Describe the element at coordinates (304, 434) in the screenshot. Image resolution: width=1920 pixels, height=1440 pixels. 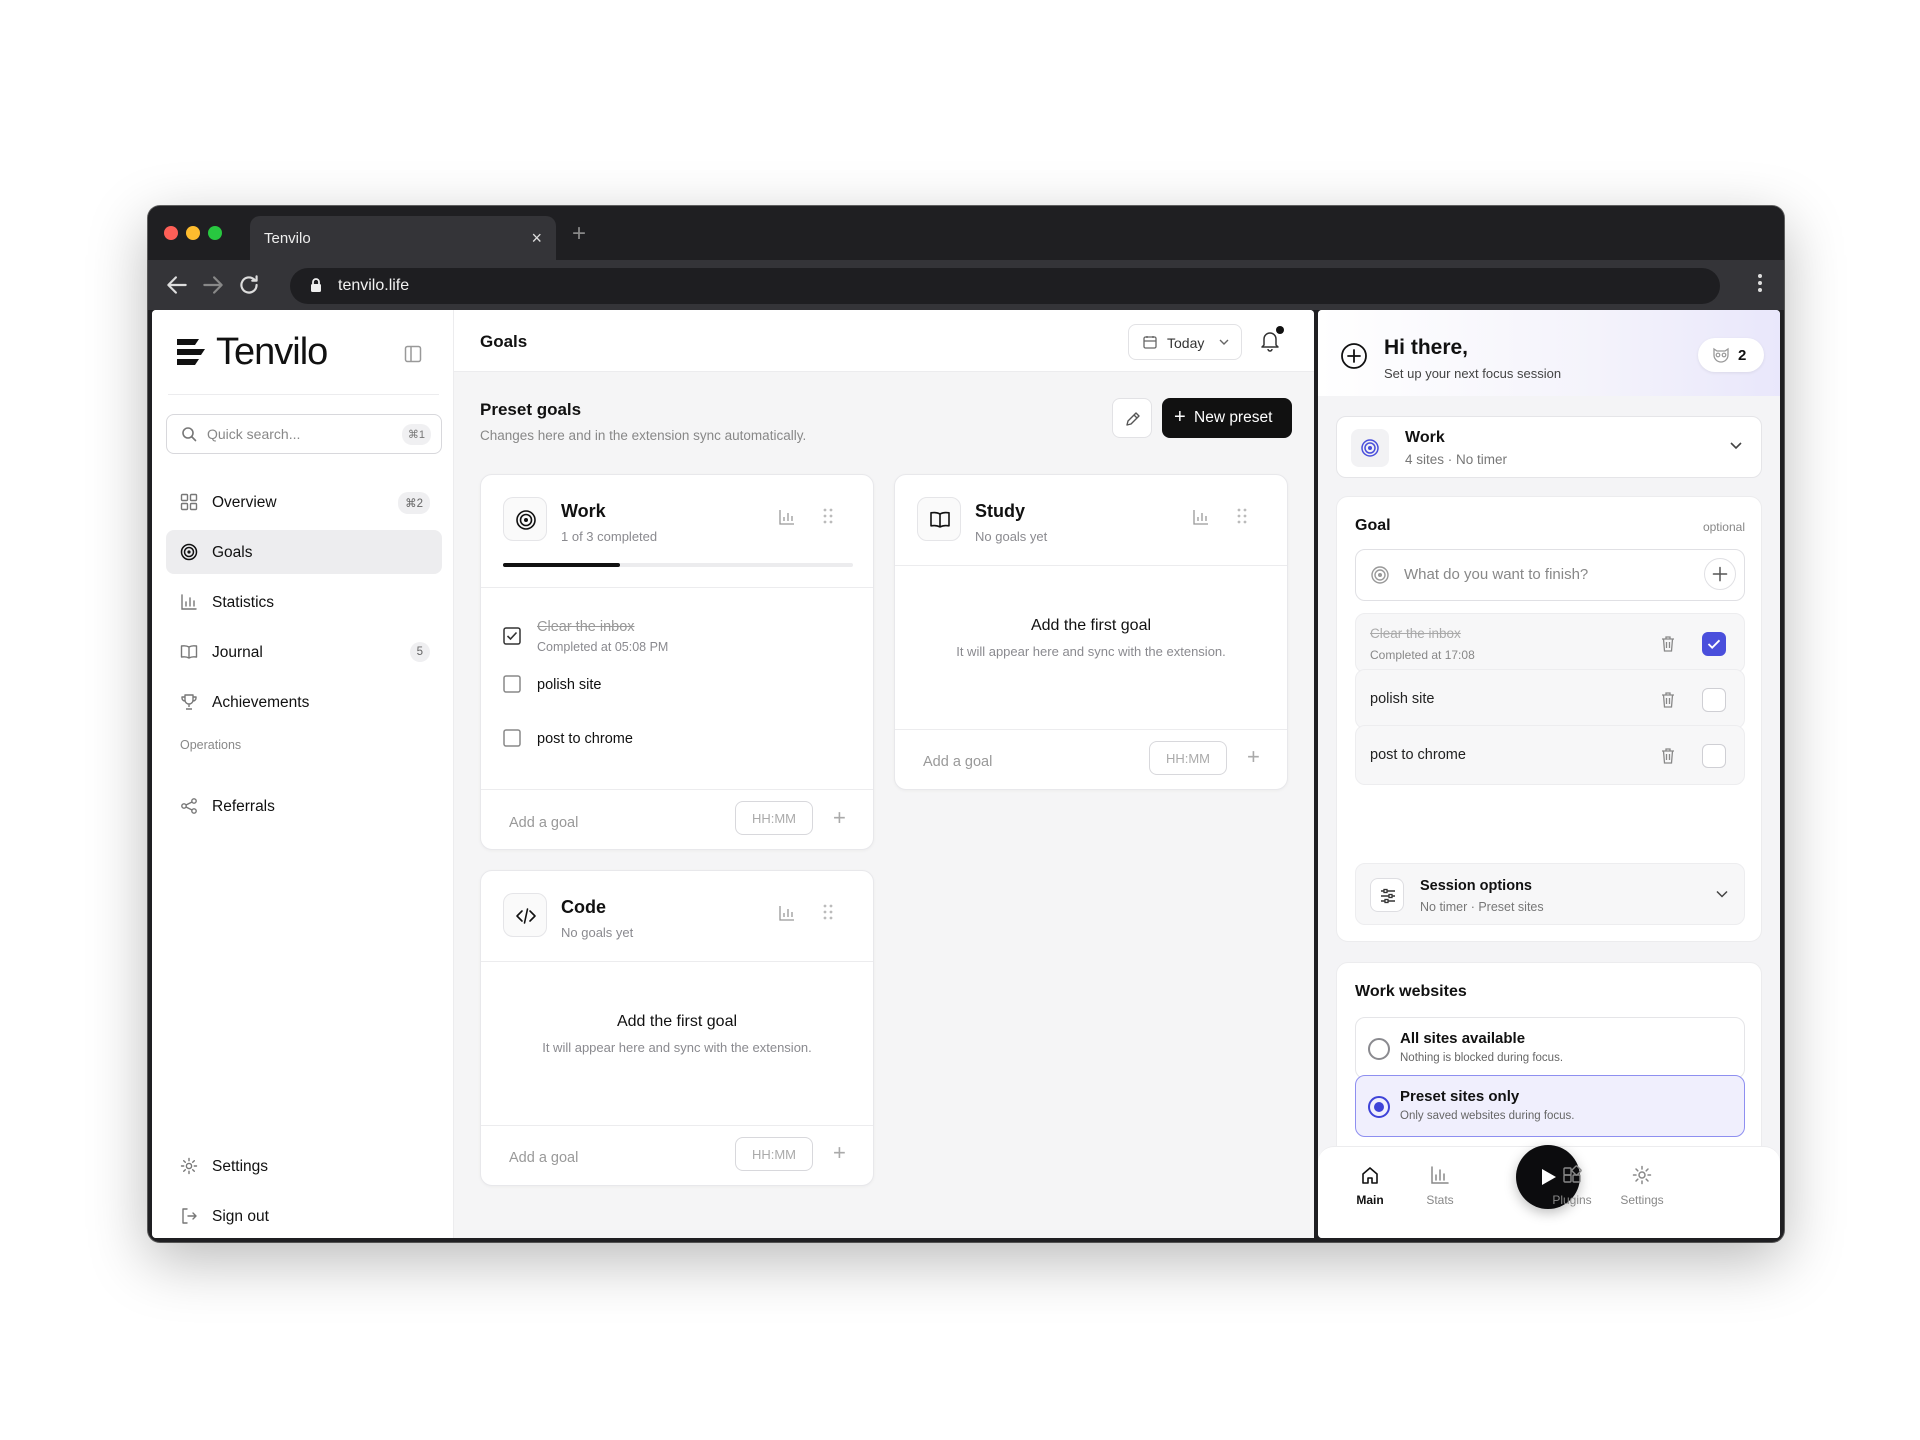
I see `search-input: Quick search... ⌘1` at that location.